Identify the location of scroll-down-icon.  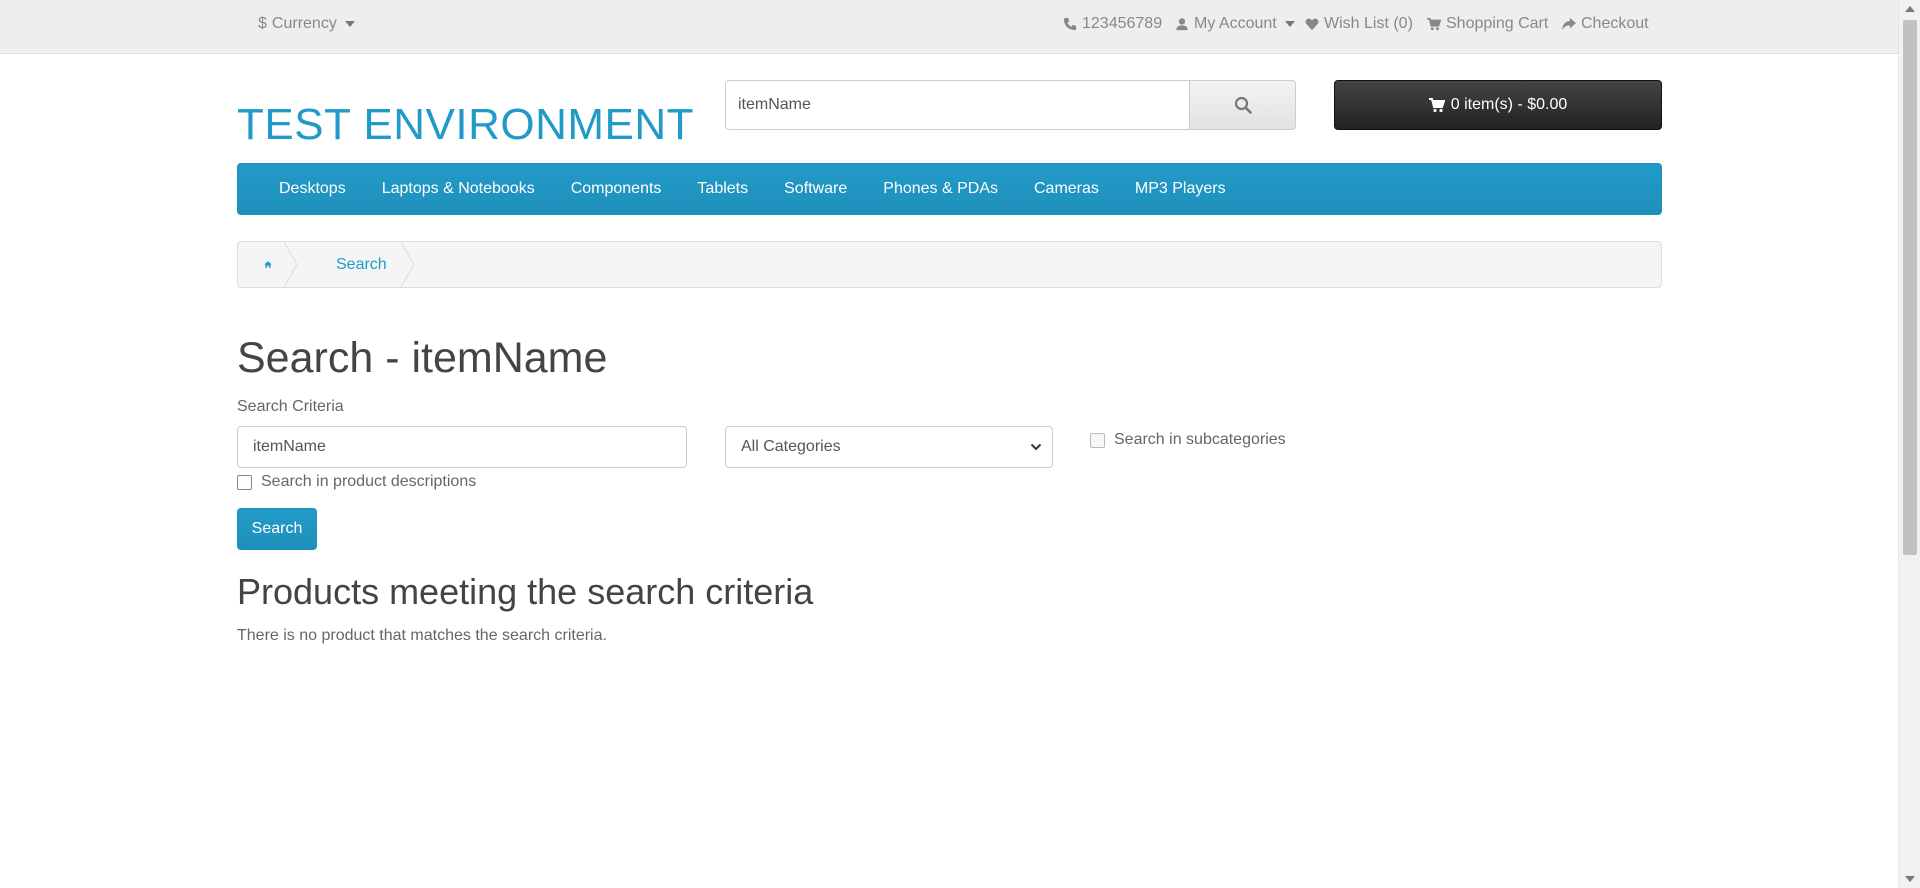
(1910, 879).